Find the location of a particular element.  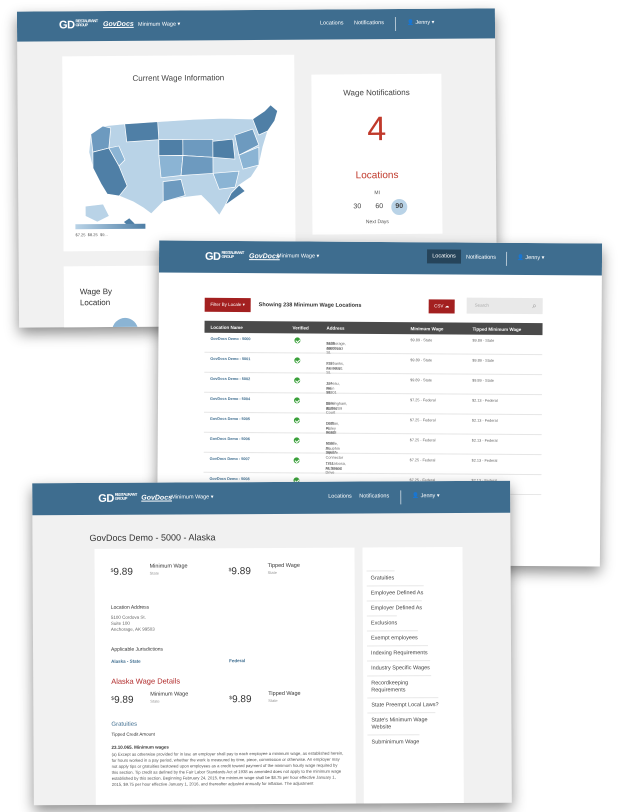

jurisdiction-state-link: Alaska - State is located at coordinates (126, 661).